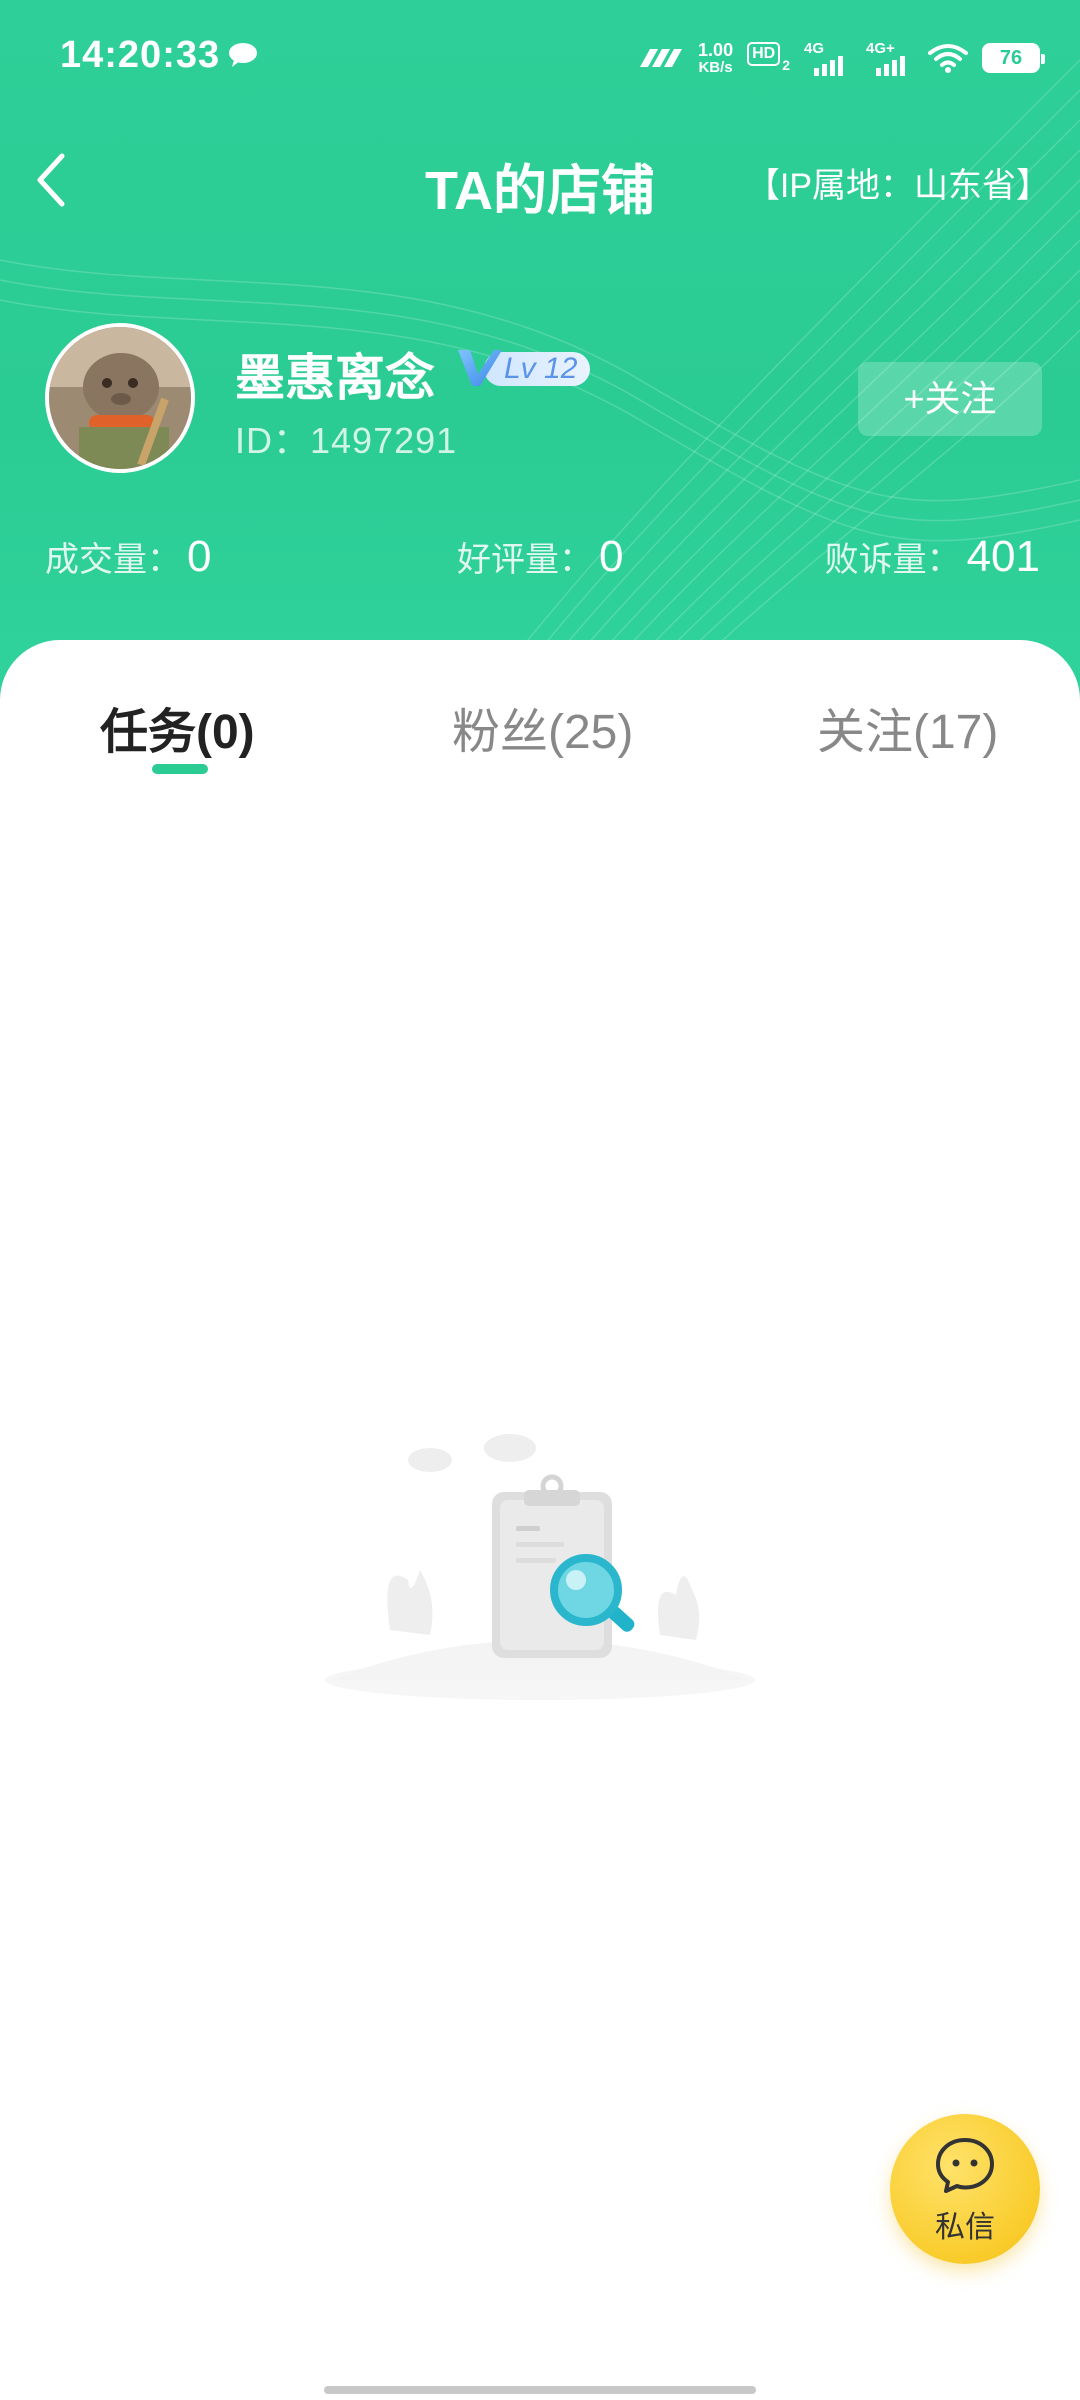  Describe the element at coordinates (180, 769) in the screenshot. I see `active-tab-indicator` at that location.